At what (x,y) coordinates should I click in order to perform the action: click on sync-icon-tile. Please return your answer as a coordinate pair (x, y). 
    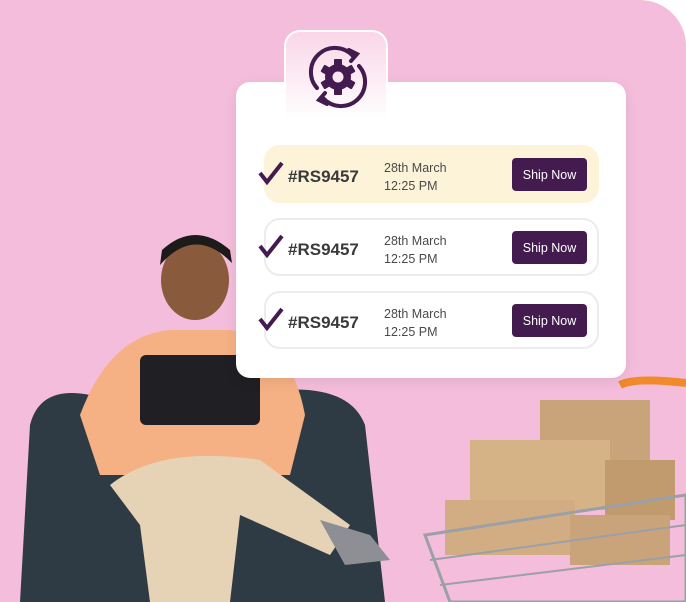
    Looking at the image, I should click on (336, 75).